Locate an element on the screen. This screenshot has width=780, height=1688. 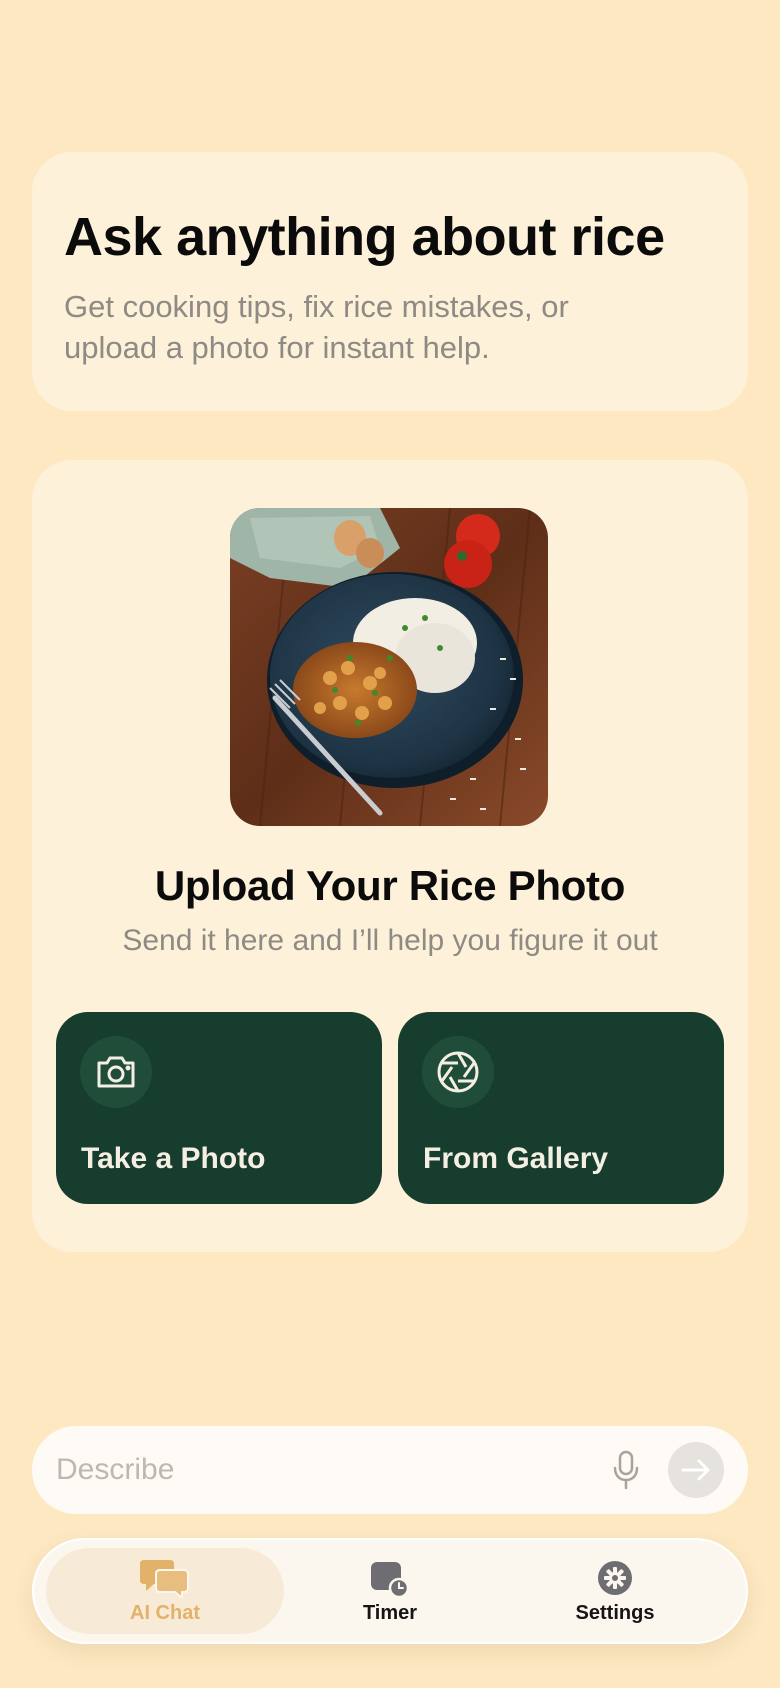
tab-timer: Timer is located at coordinates (390, 1591).